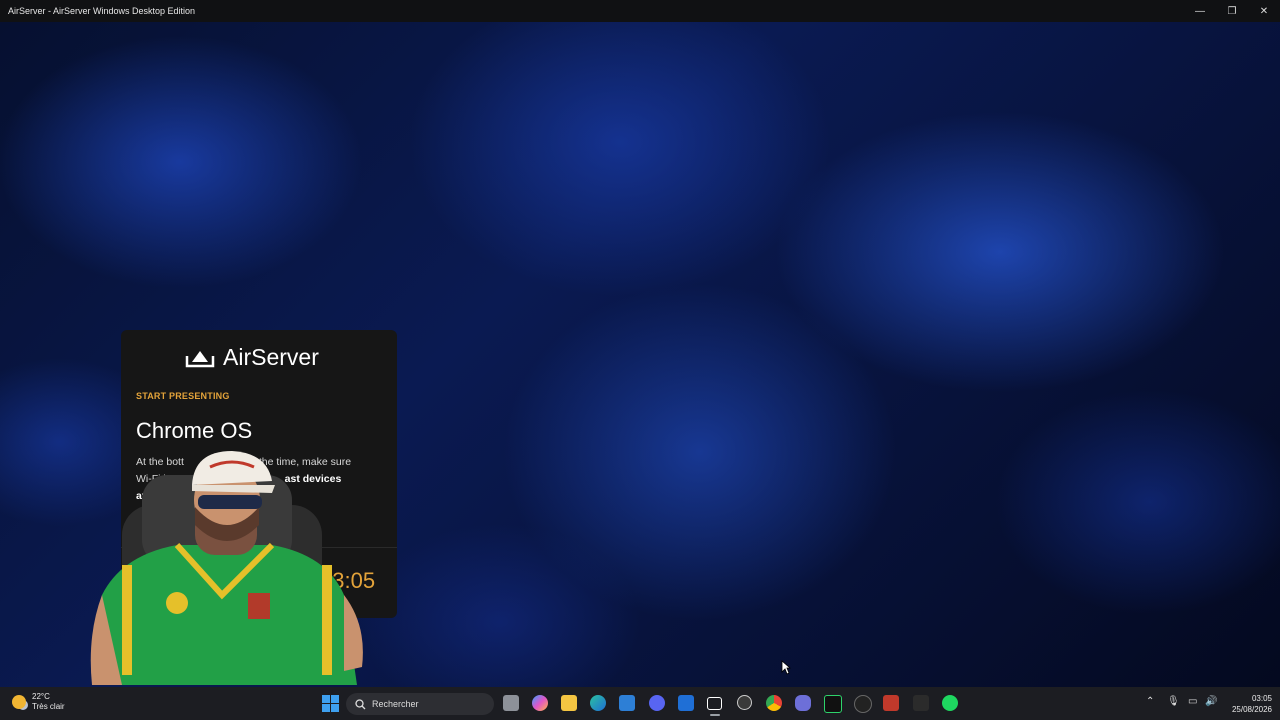 The height and width of the screenshot is (720, 1280). I want to click on weather-temp: 22°C, so click(41, 696).